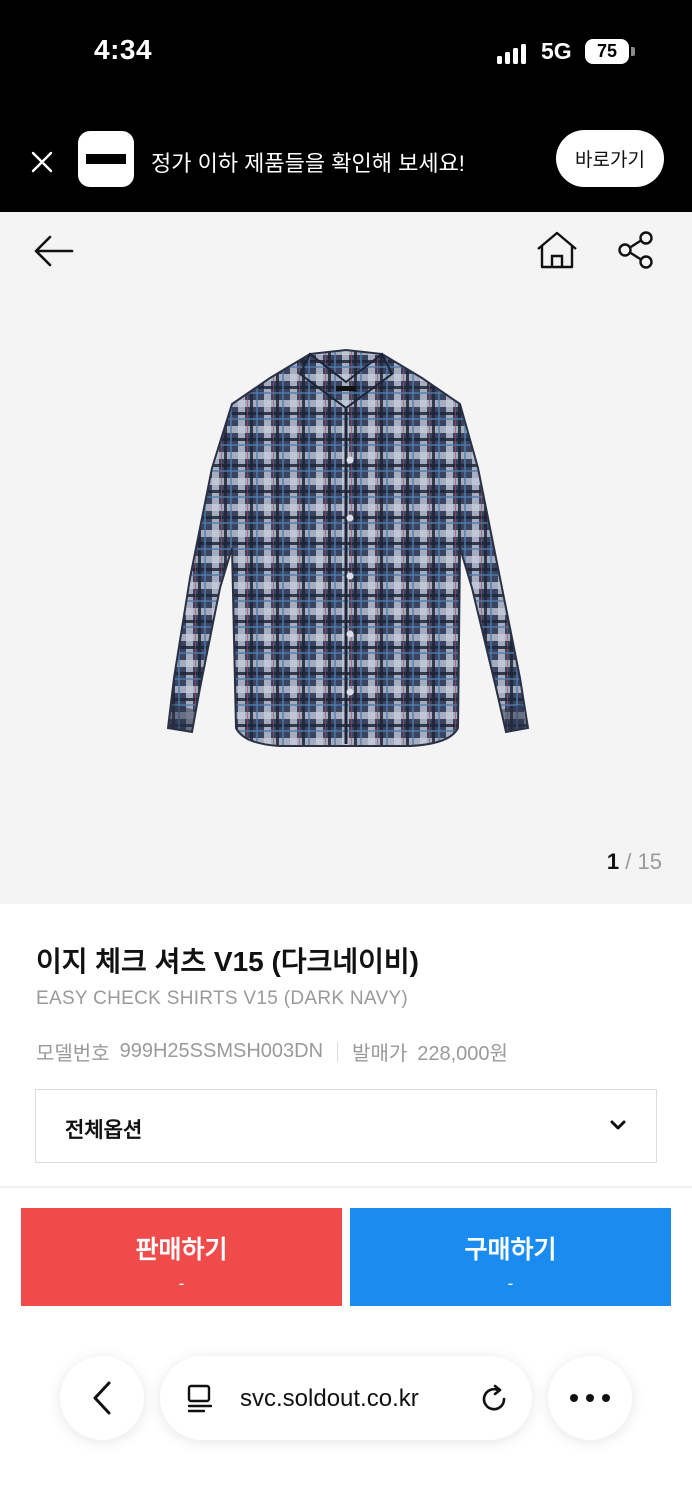  Describe the element at coordinates (200, 1398) in the screenshot. I see `reader-icon` at that location.